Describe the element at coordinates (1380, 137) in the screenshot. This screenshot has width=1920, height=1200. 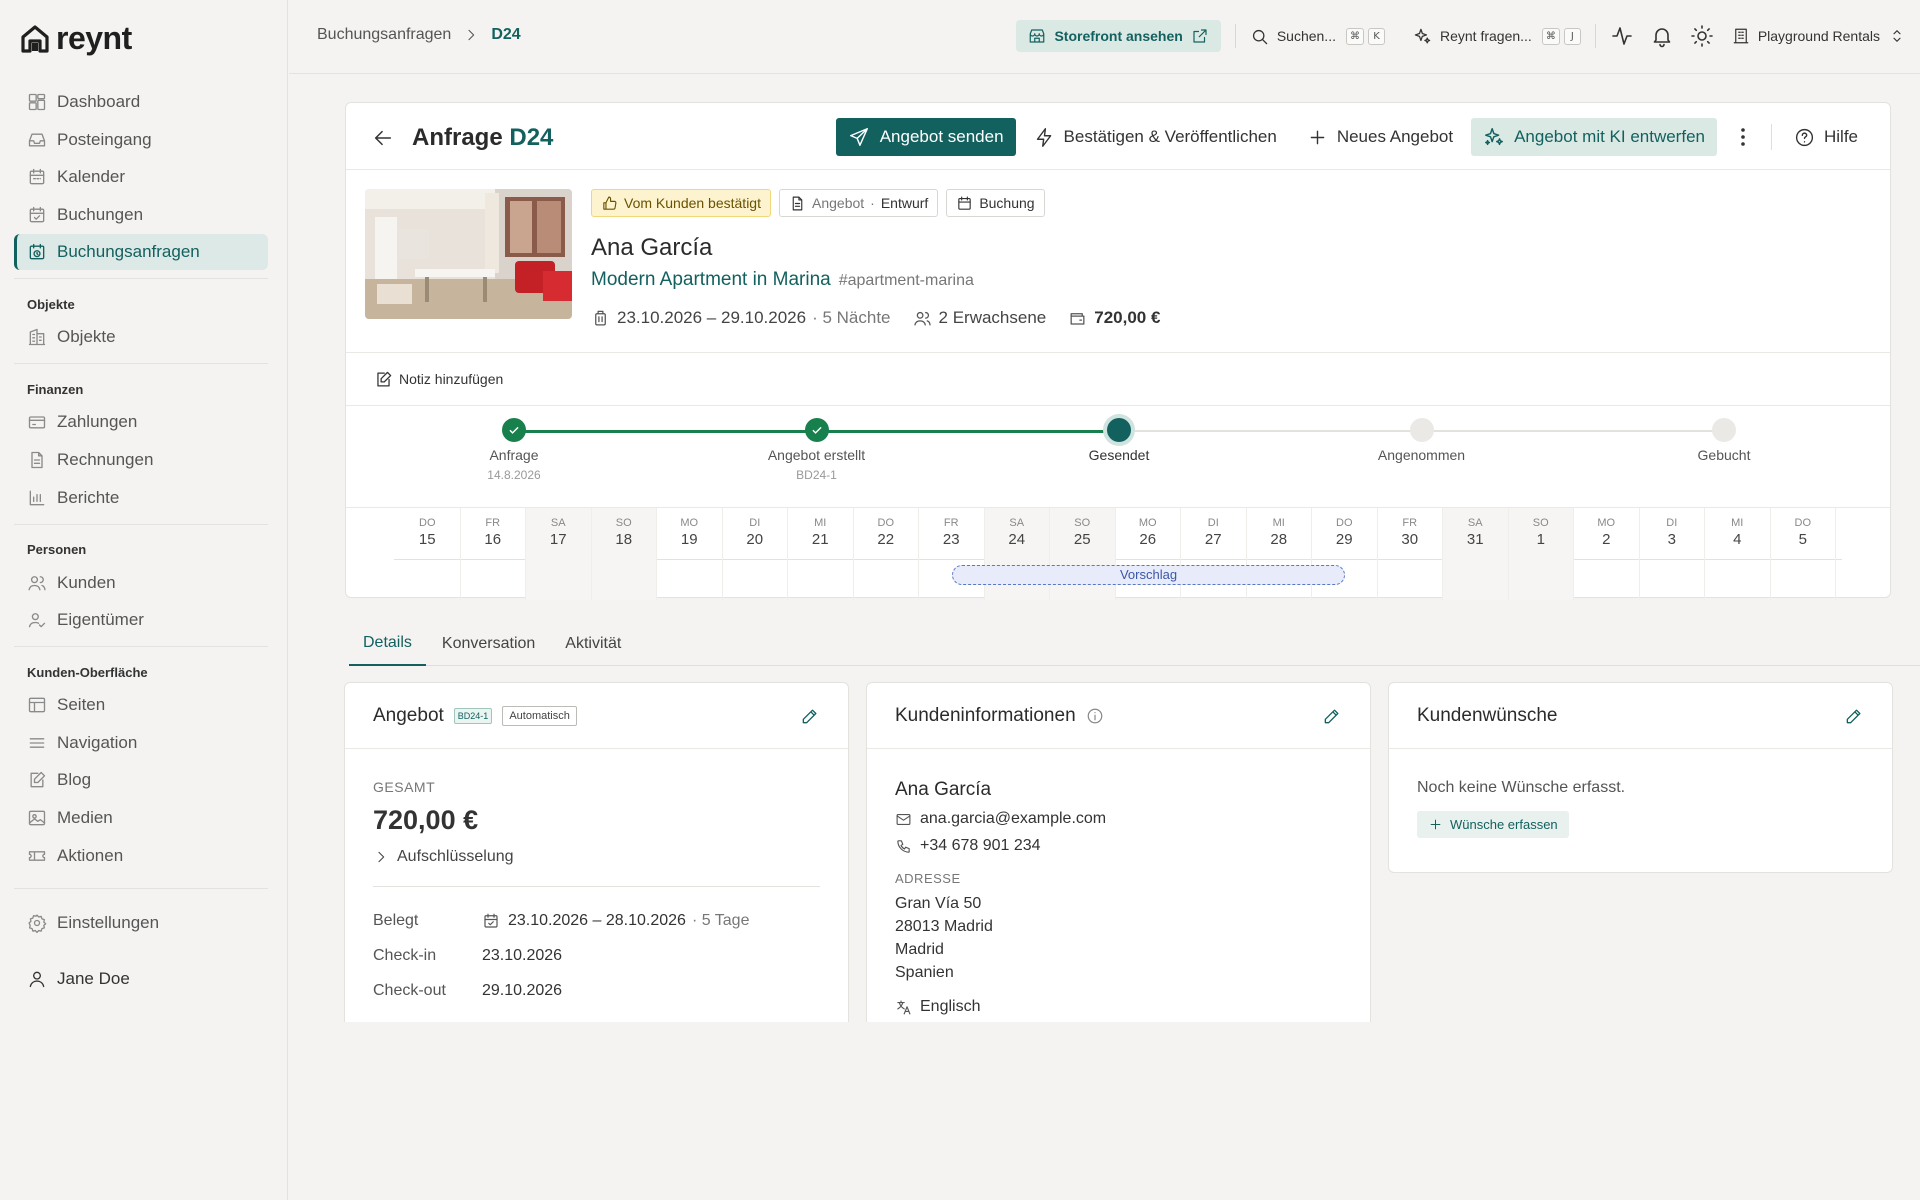
I see `new-offer-button: Neues Angebot` at that location.